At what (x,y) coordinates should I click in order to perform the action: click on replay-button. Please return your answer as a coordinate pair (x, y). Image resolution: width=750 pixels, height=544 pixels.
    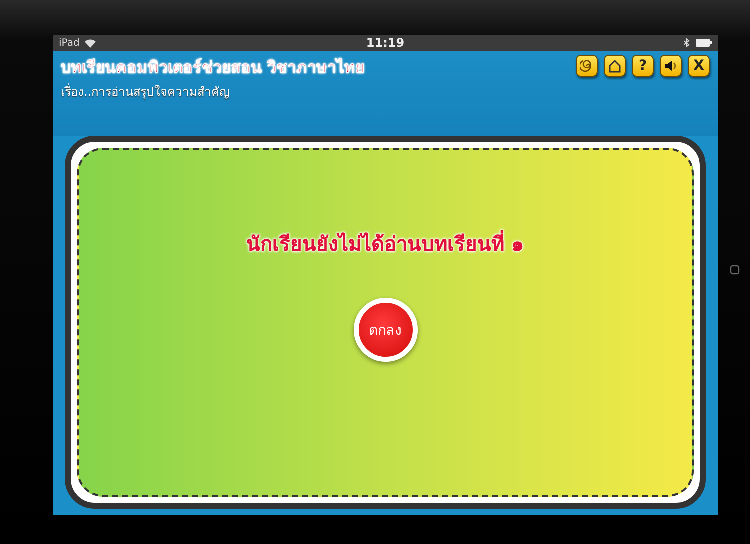
    Looking at the image, I should click on (587, 66).